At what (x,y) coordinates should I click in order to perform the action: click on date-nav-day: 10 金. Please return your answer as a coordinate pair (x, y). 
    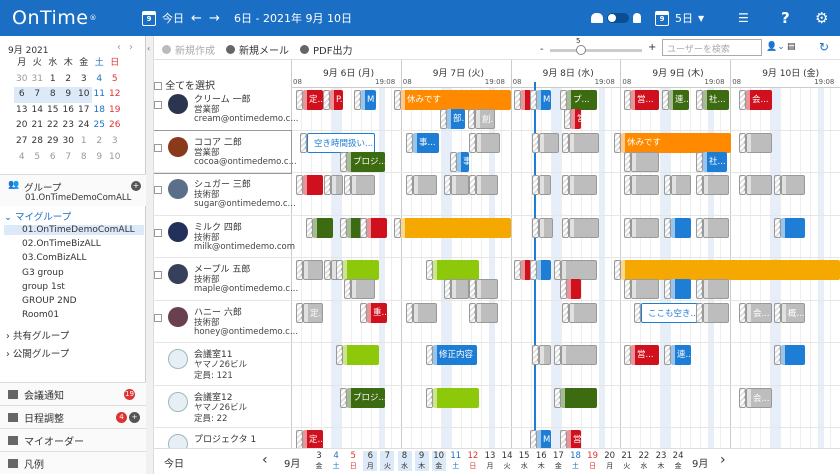
    Looking at the image, I should click on (438, 461).